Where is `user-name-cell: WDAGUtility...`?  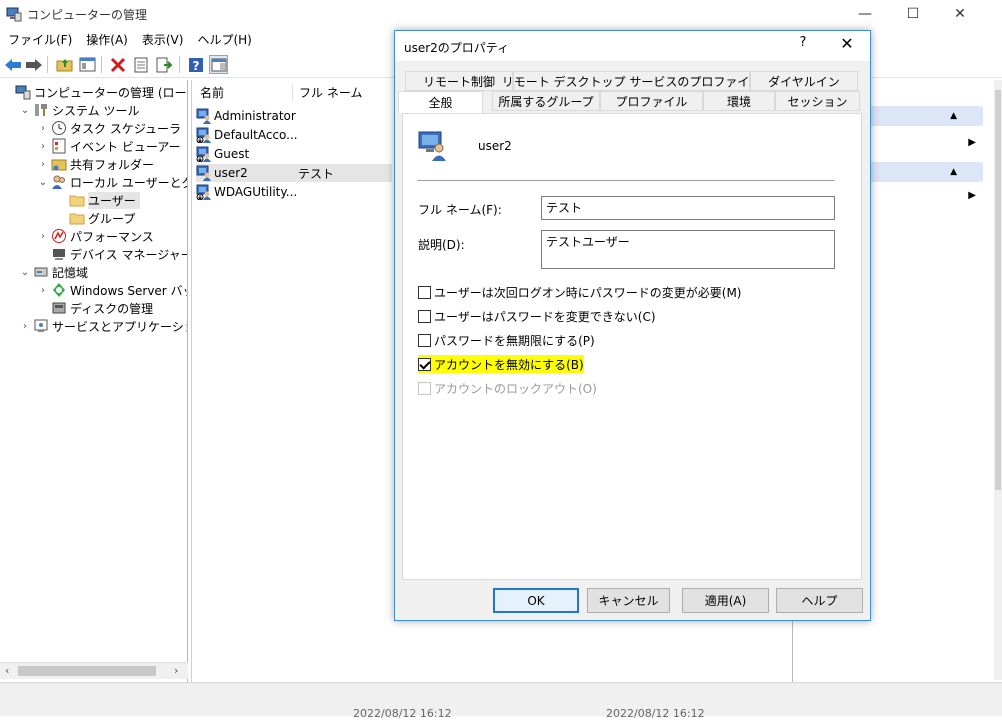 user-name-cell: WDAGUtility... is located at coordinates (256, 192).